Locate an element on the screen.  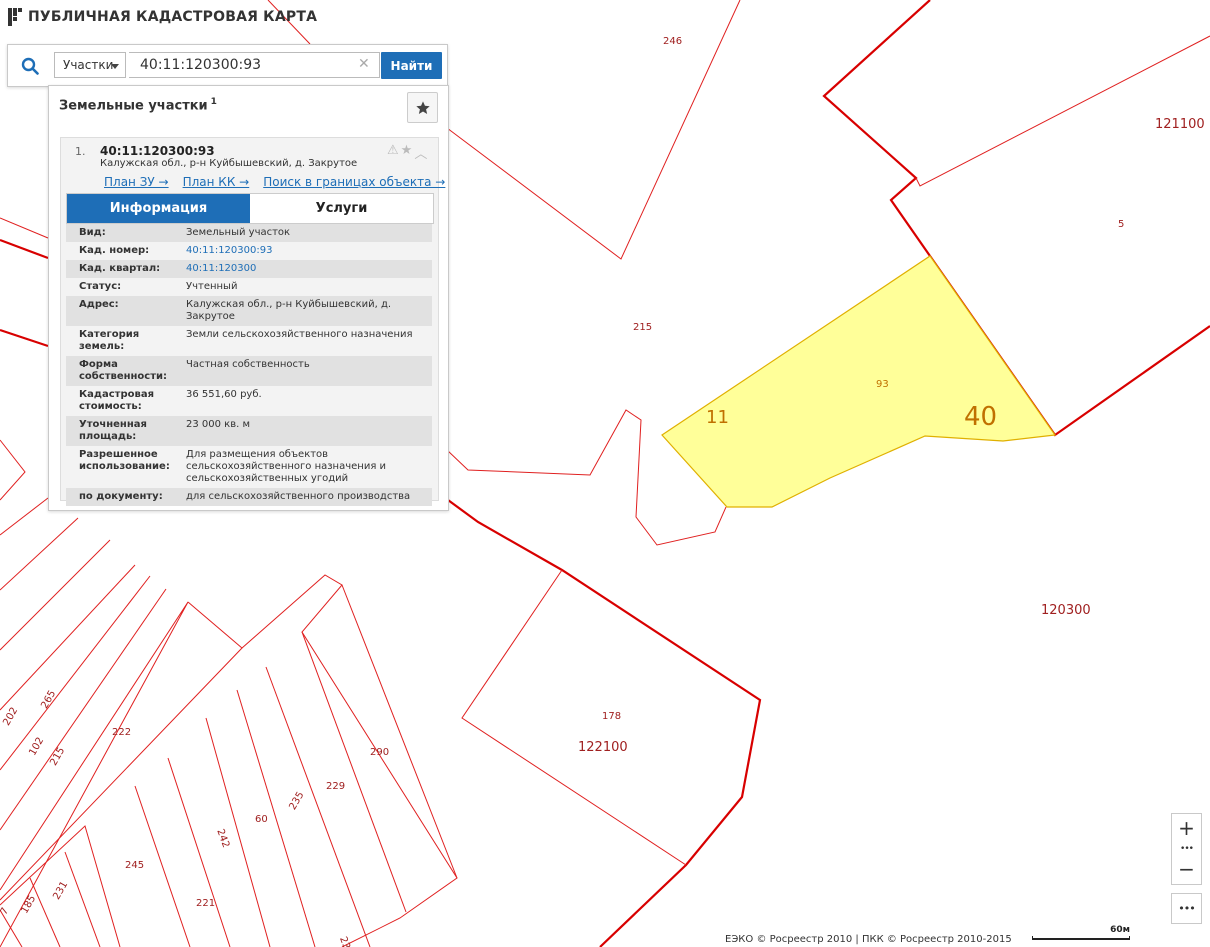
map-label: 265 is located at coordinates (48, 700).